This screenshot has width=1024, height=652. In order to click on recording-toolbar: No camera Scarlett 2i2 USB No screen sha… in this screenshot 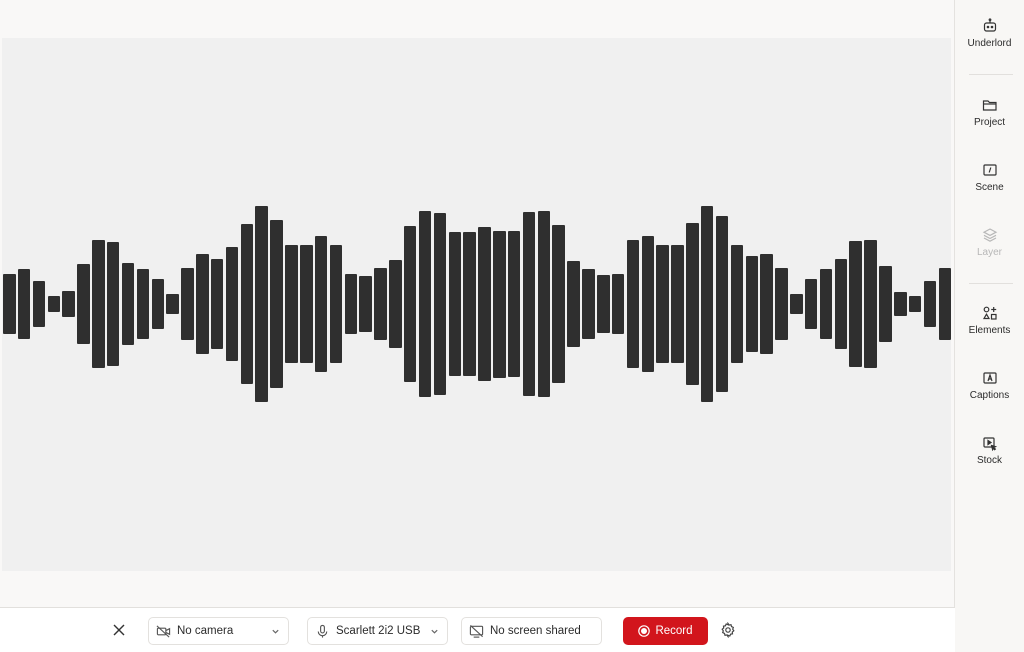, I will do `click(477, 629)`.